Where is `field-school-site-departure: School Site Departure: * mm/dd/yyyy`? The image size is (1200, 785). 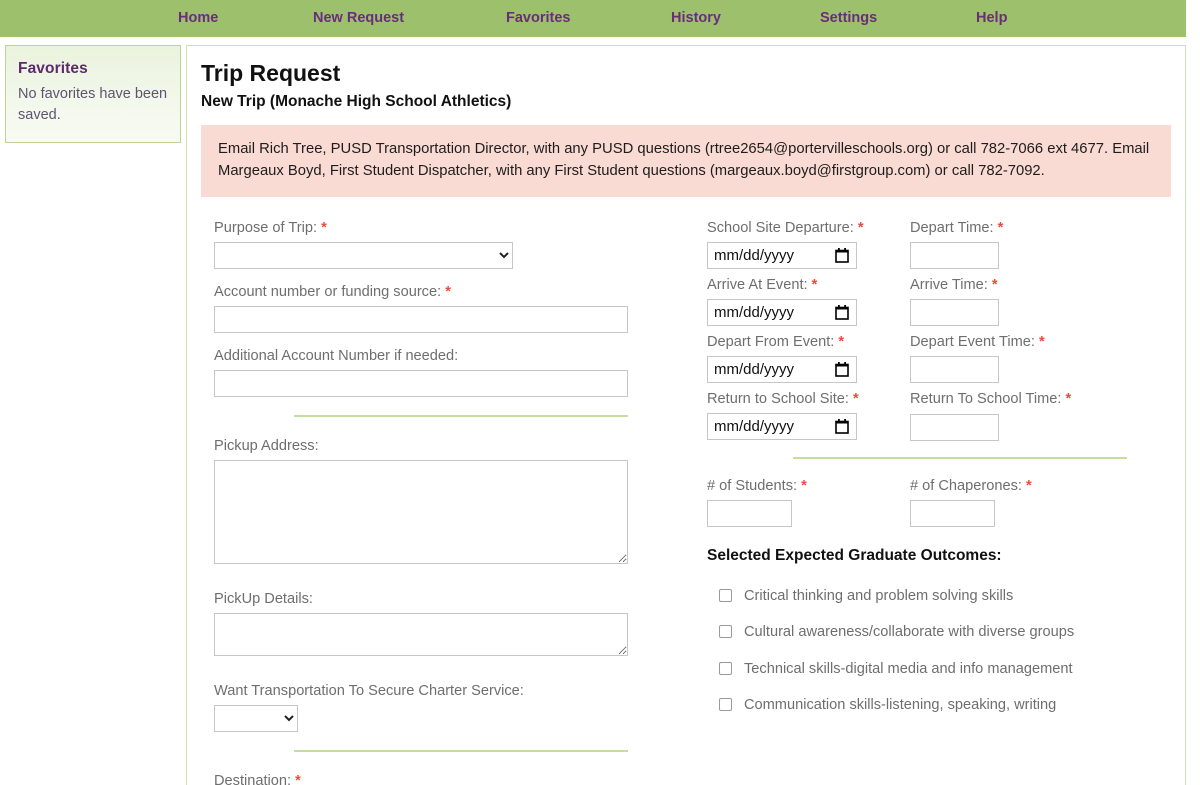
field-school-site-departure: School Site Departure: * mm/dd/yyyy is located at coordinates (808, 244).